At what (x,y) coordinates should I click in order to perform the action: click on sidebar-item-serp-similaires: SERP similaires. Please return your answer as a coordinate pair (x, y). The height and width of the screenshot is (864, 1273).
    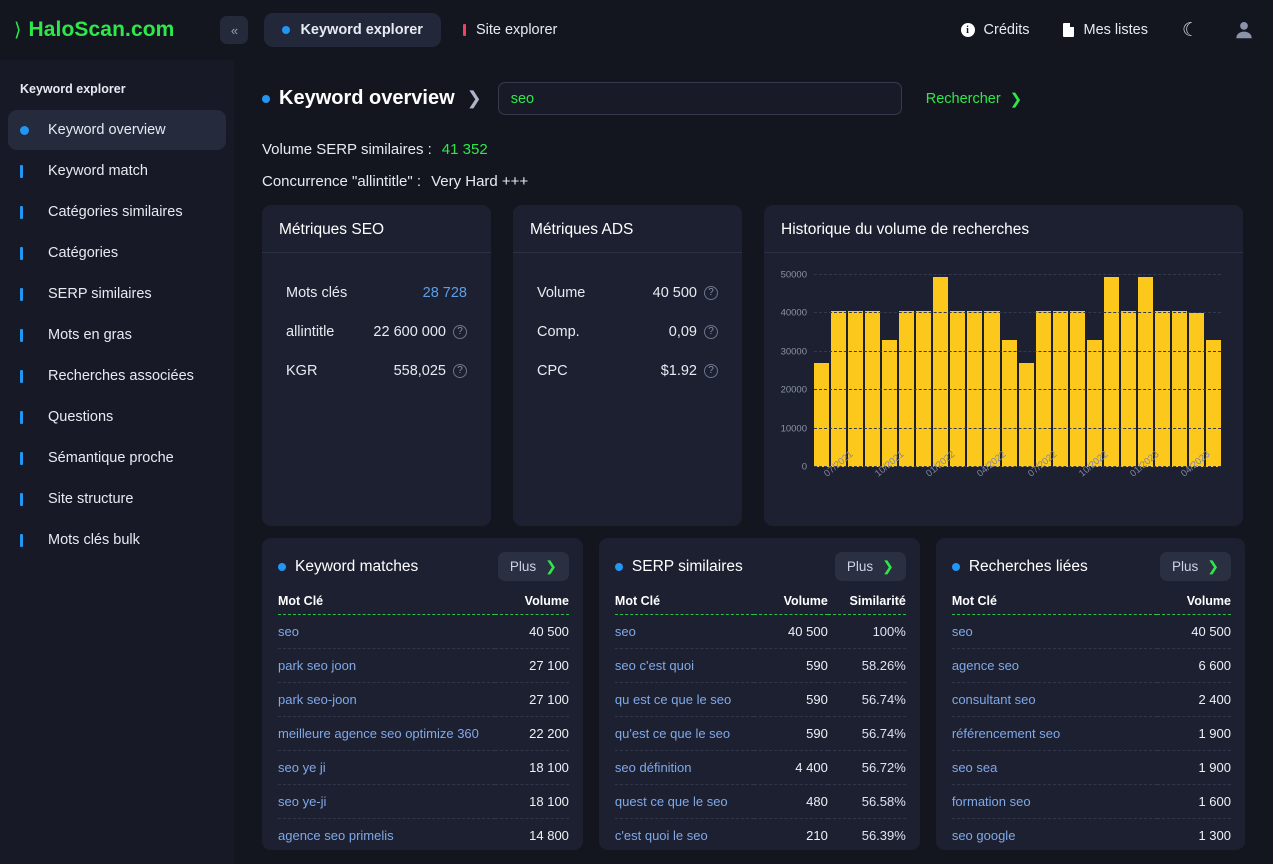
    Looking at the image, I should click on (117, 294).